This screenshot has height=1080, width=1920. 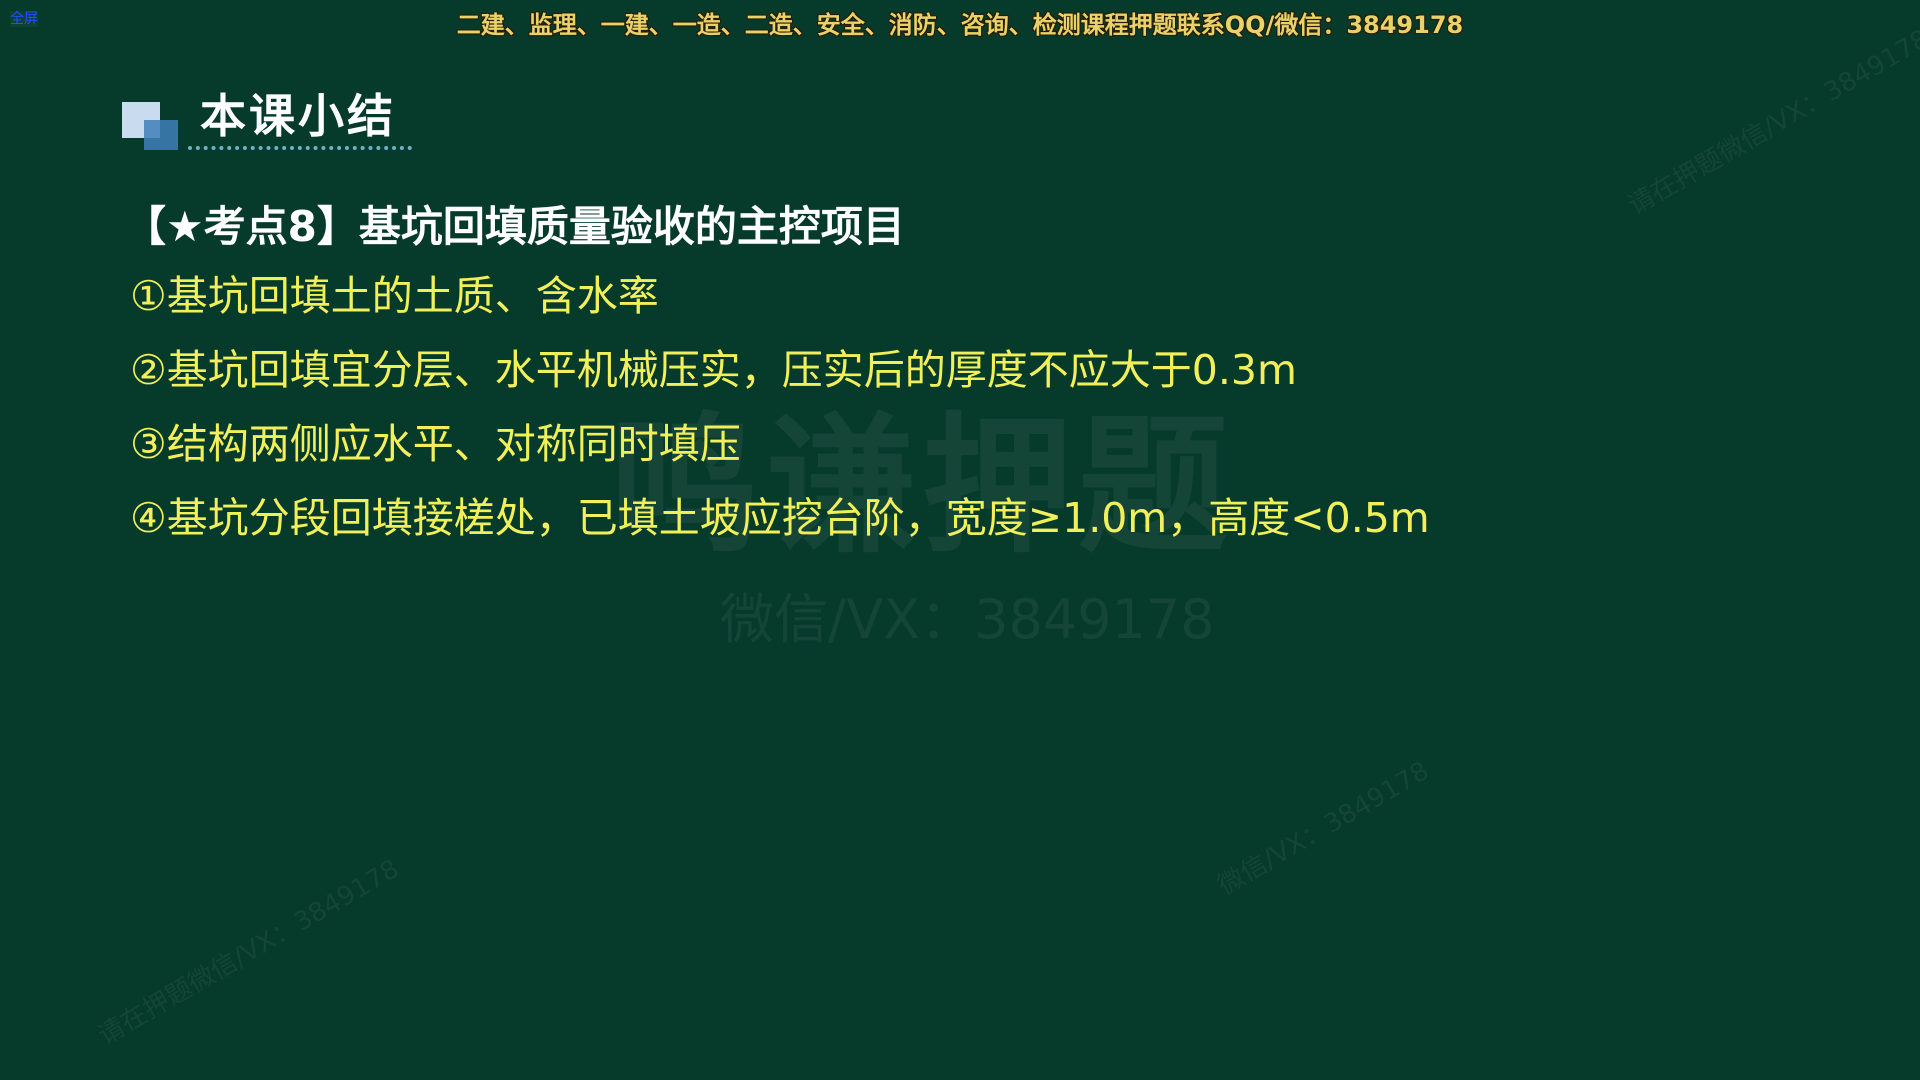 What do you see at coordinates (514, 226) in the screenshot?
I see `exam-point-heading: 【★考点8】基坑回填质量验收的主控项目` at bounding box center [514, 226].